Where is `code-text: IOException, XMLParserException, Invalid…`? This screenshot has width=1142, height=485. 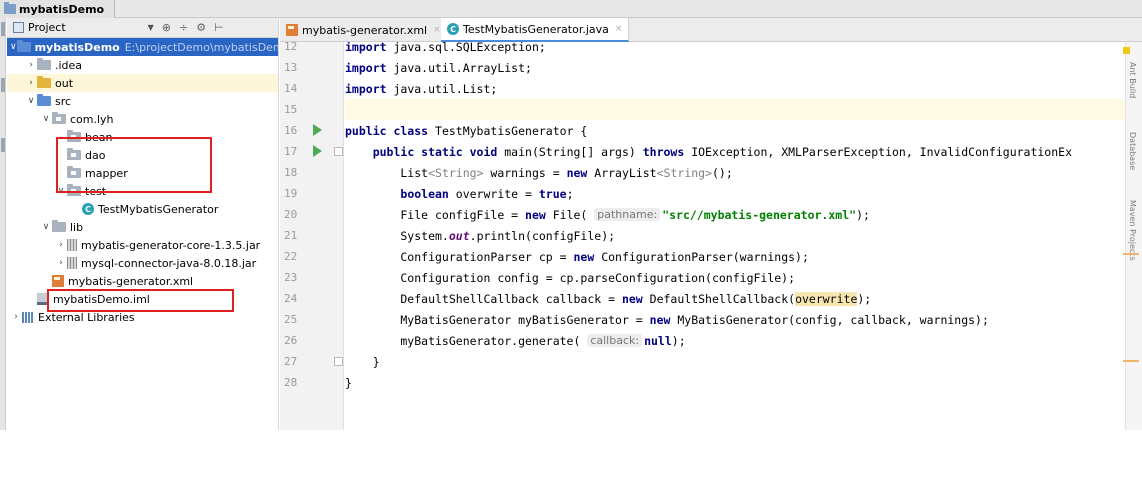
code-text: IOException, XMLParserException, Invalid… is located at coordinates (878, 151).